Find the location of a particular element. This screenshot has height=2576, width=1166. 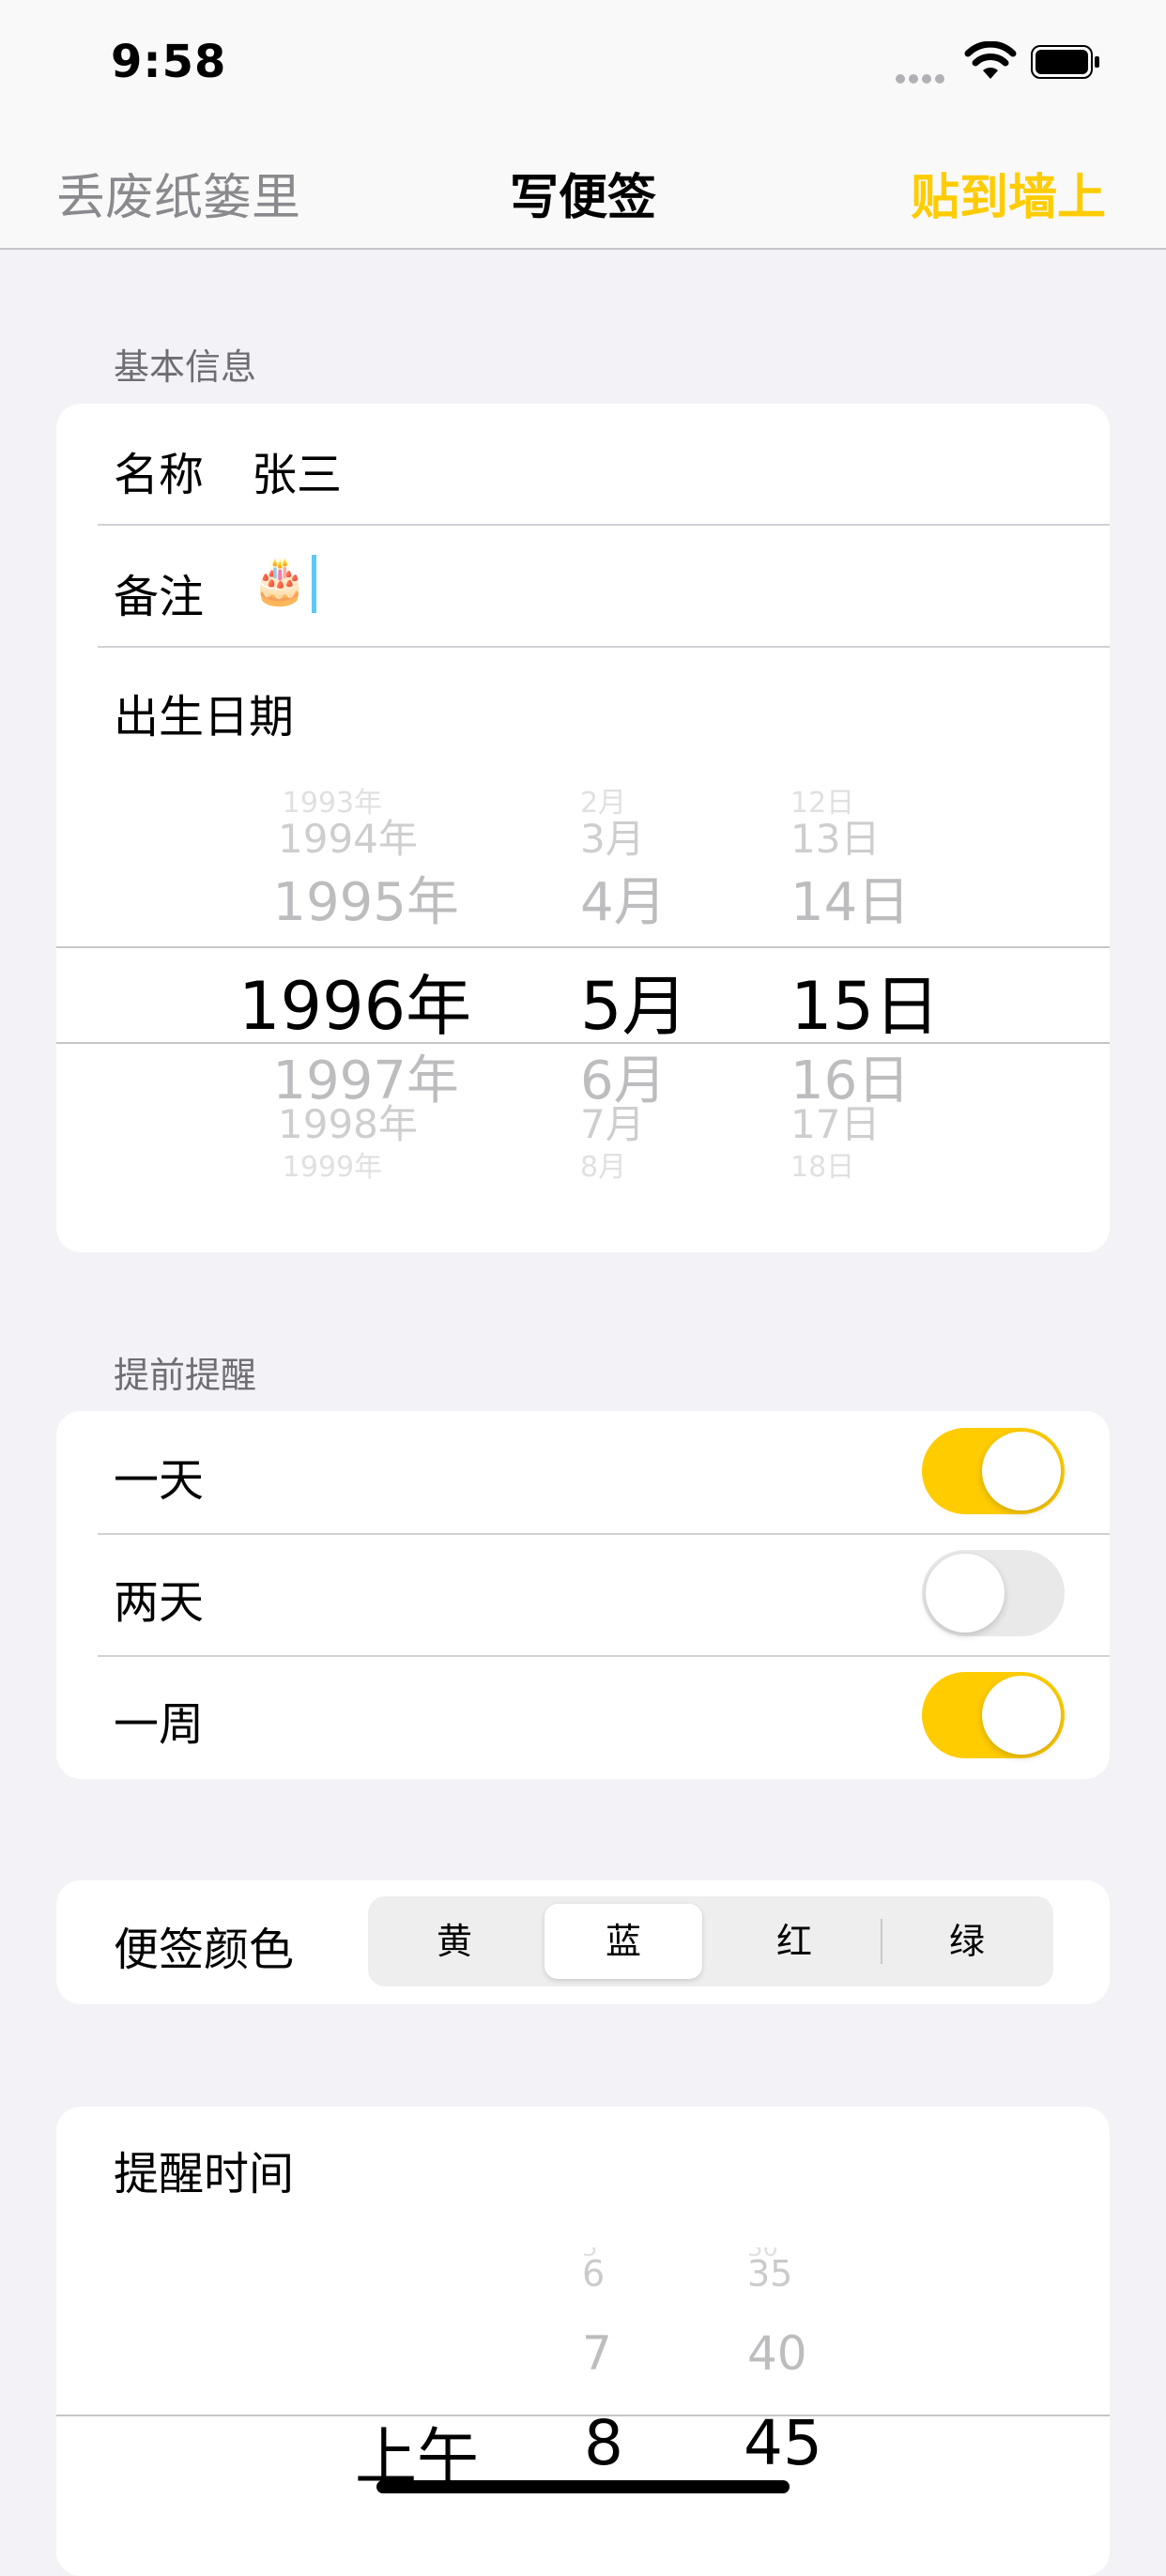

hour-option: 7 is located at coordinates (597, 2354).